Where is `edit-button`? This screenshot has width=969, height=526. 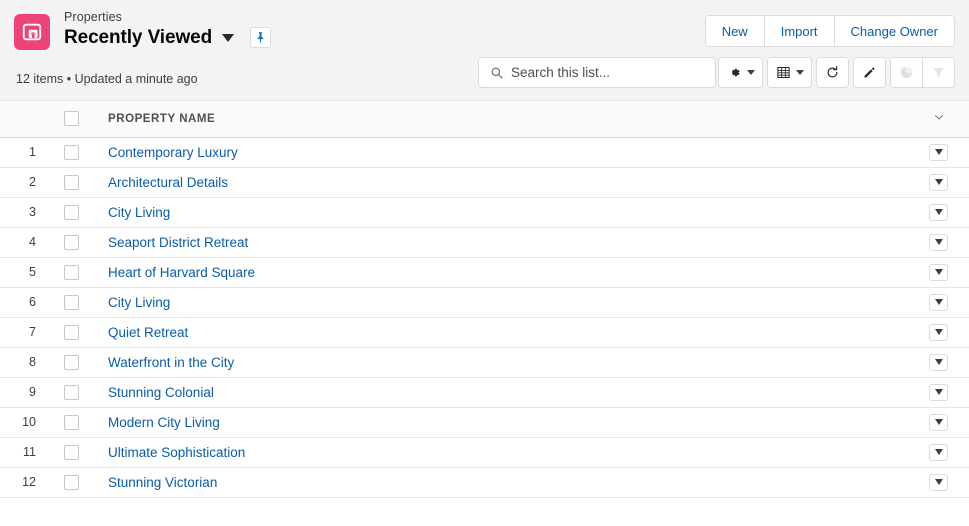
edit-button is located at coordinates (869, 72).